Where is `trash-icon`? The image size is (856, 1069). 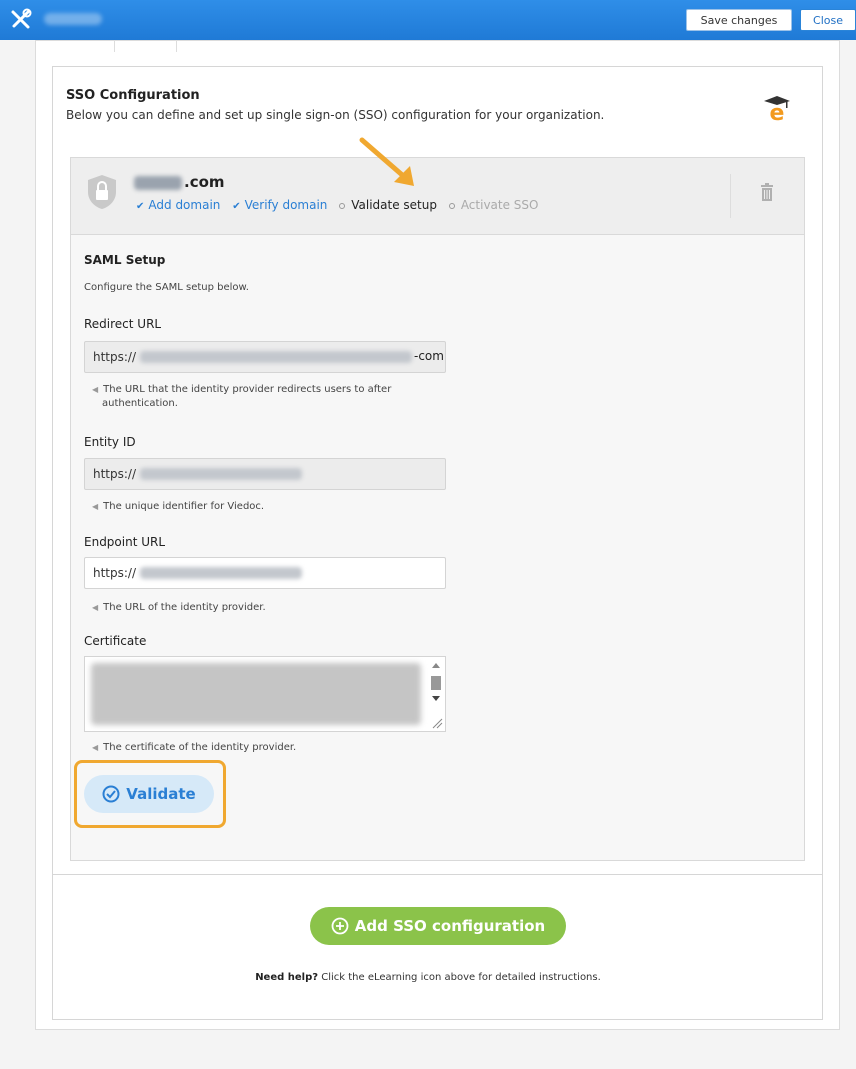
trash-icon is located at coordinates (767, 192).